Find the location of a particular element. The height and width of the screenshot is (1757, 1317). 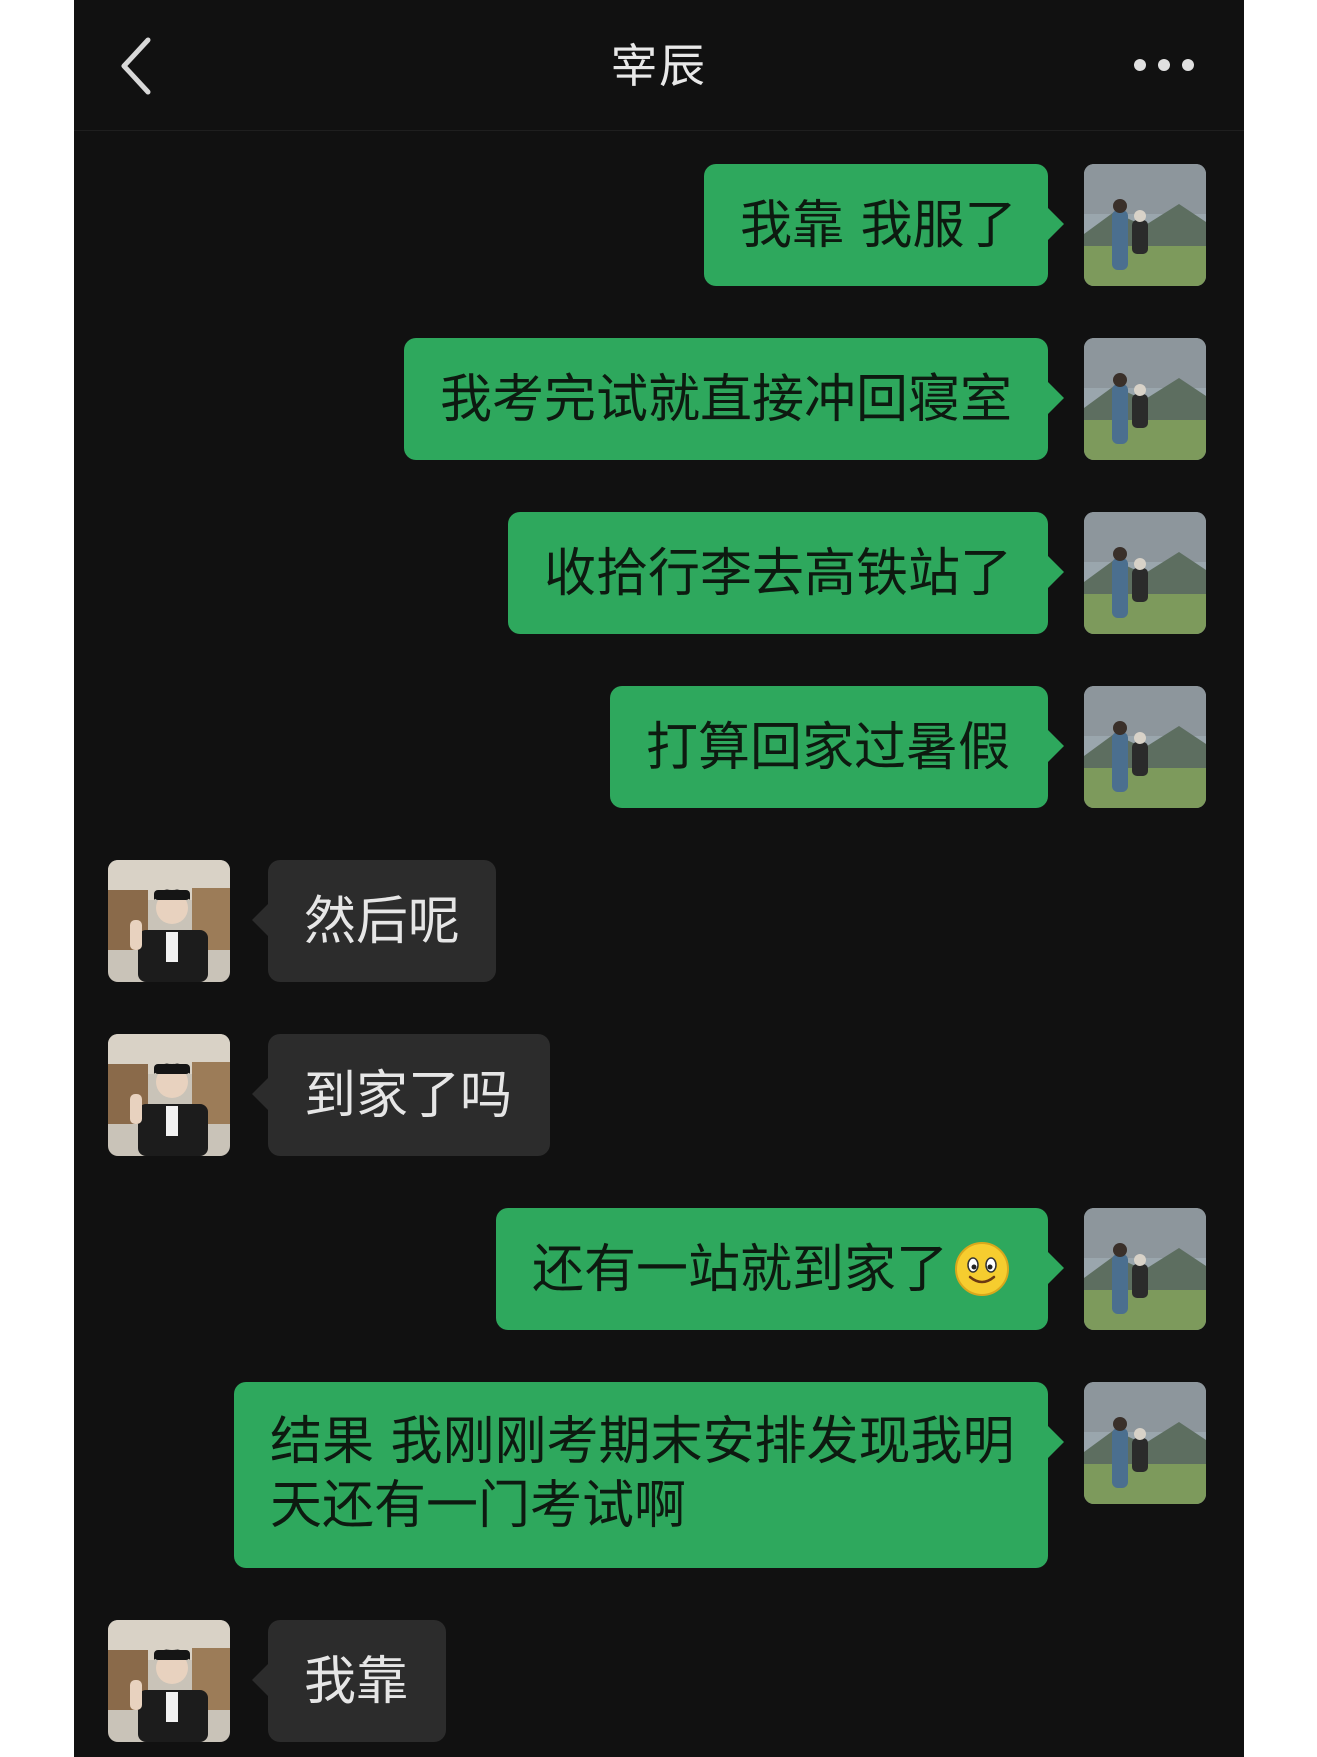

message-text: 我靠 is located at coordinates (356, 1682).